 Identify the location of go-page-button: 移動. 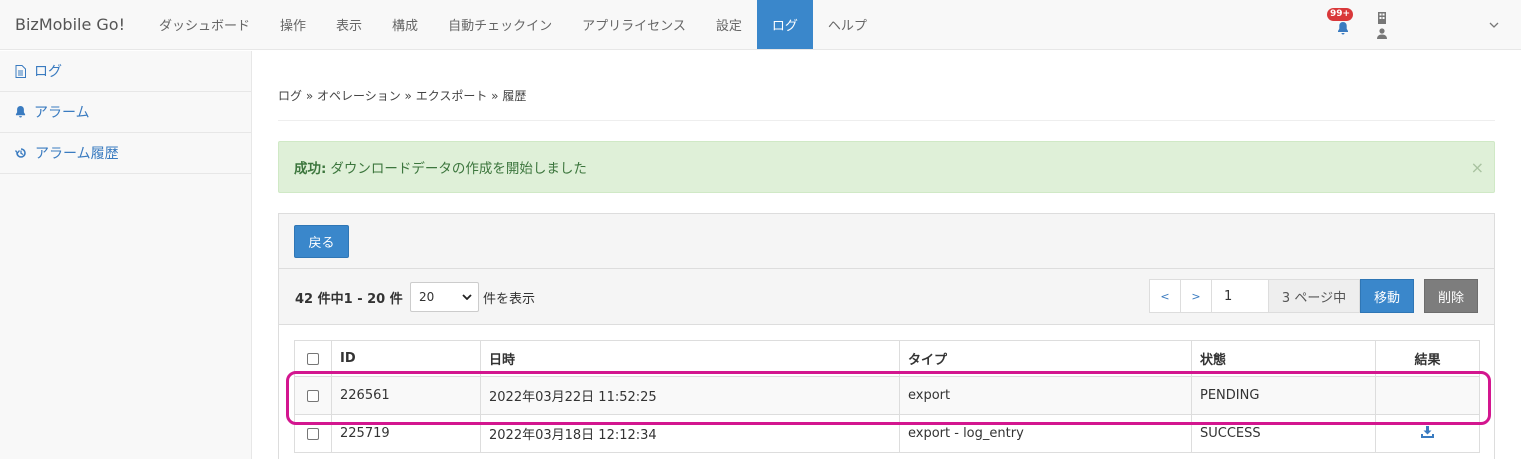
(1387, 296).